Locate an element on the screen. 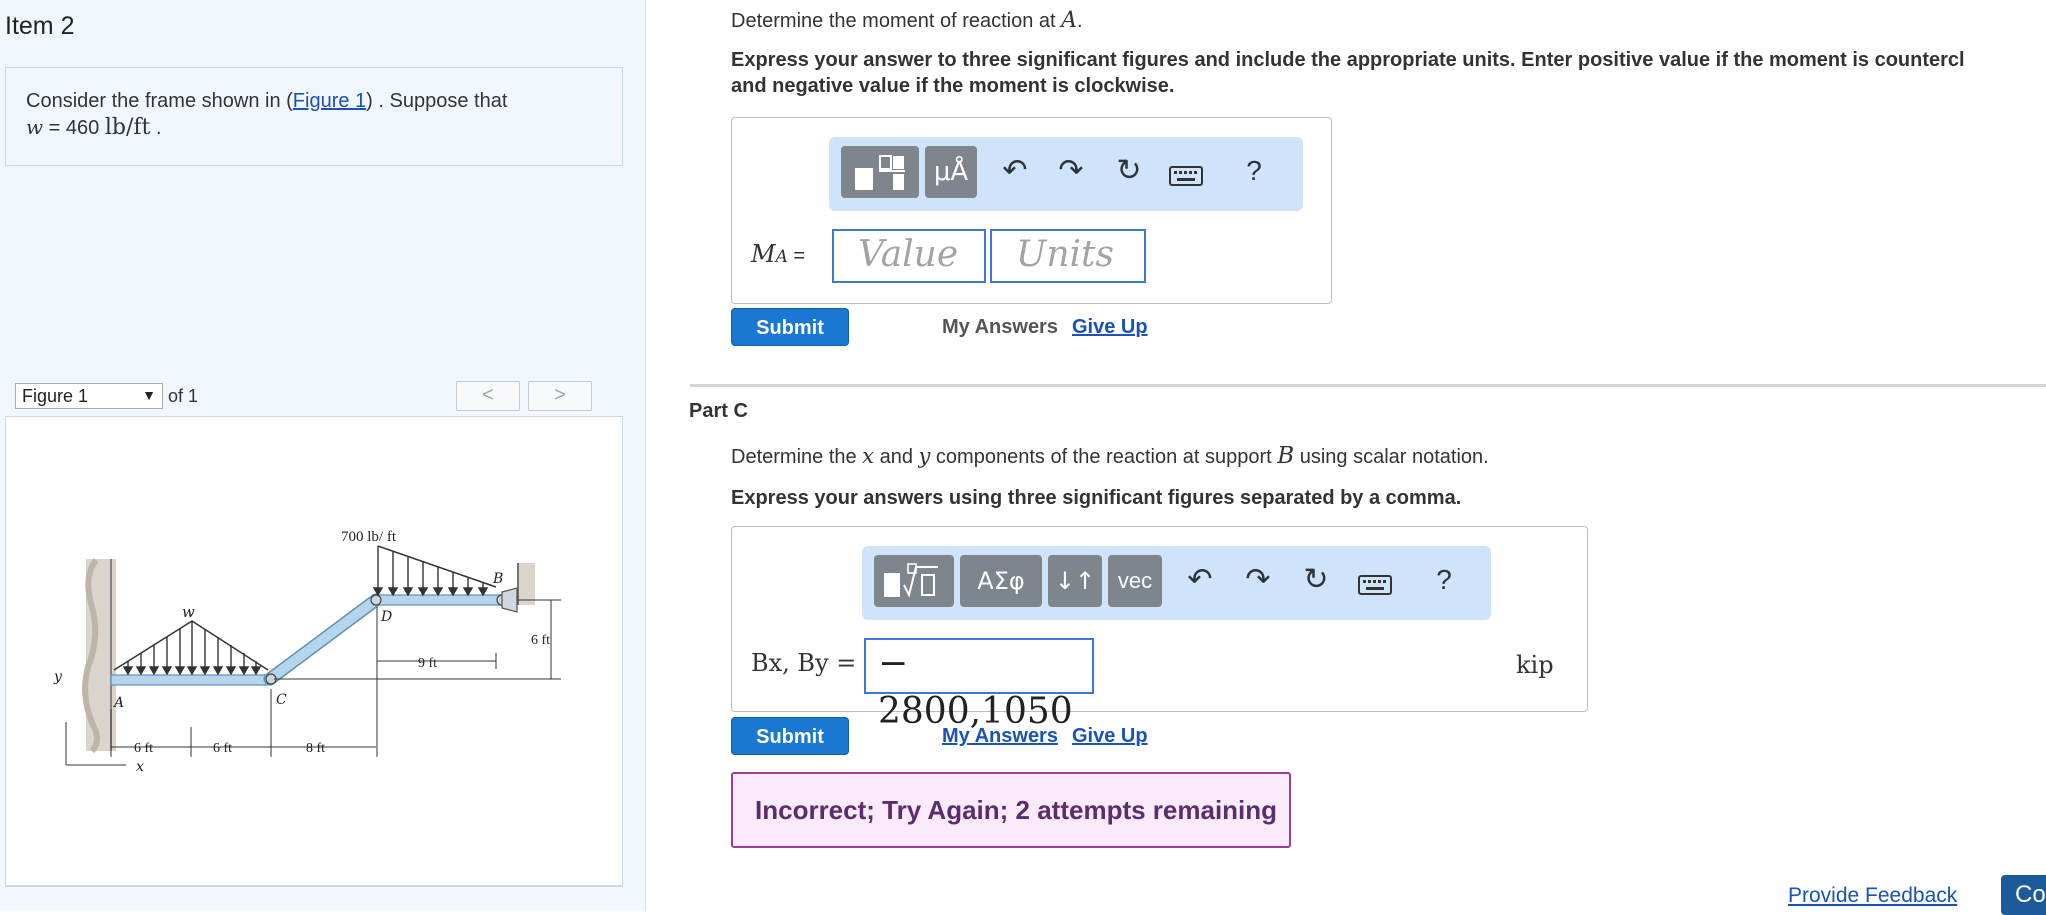  partc-answer-label: Bx, By = is located at coordinates (804, 663).